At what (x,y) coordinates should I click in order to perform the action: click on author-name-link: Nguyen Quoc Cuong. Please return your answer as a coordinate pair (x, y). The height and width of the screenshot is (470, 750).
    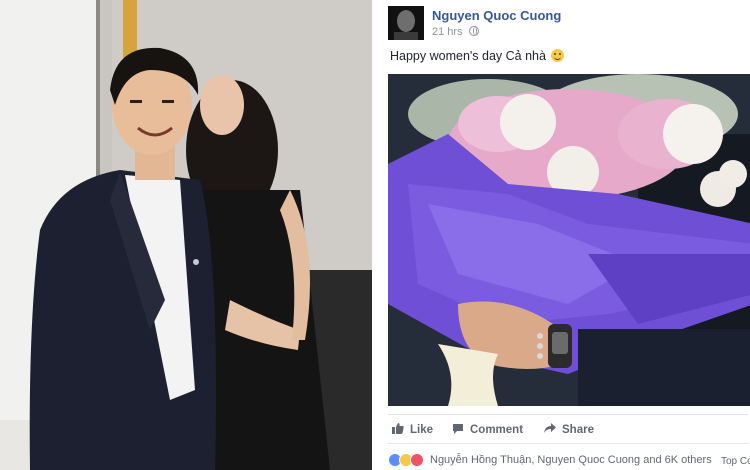
    Looking at the image, I should click on (496, 15).